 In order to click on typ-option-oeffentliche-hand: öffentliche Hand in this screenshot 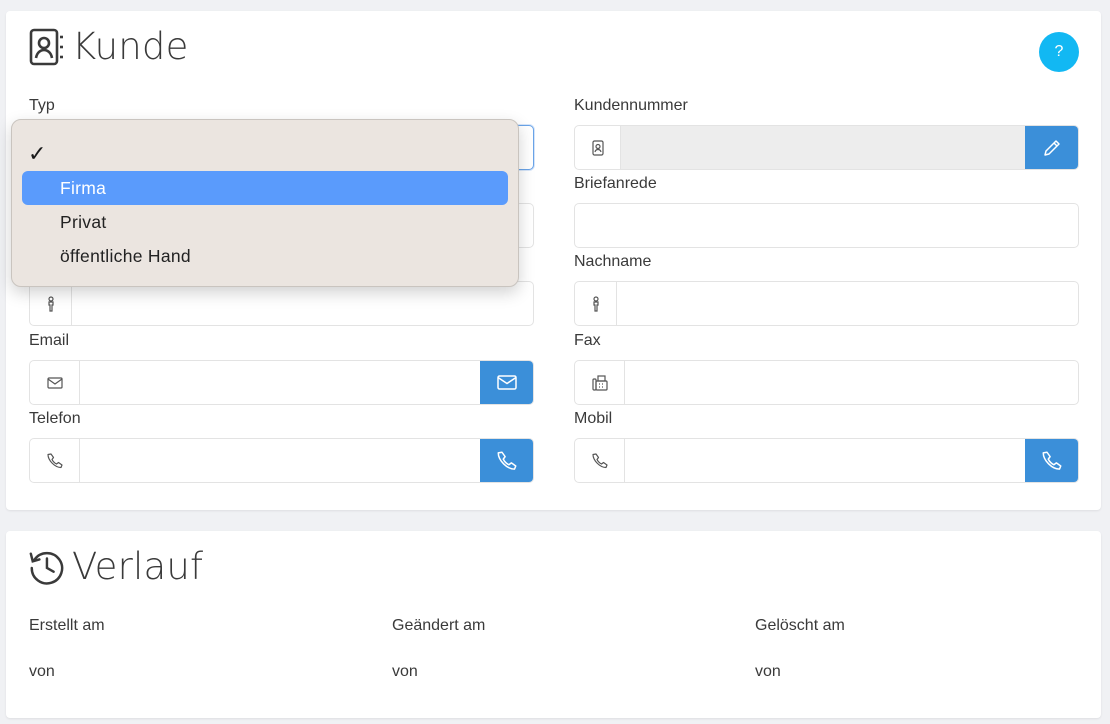, I will do `click(265, 256)`.